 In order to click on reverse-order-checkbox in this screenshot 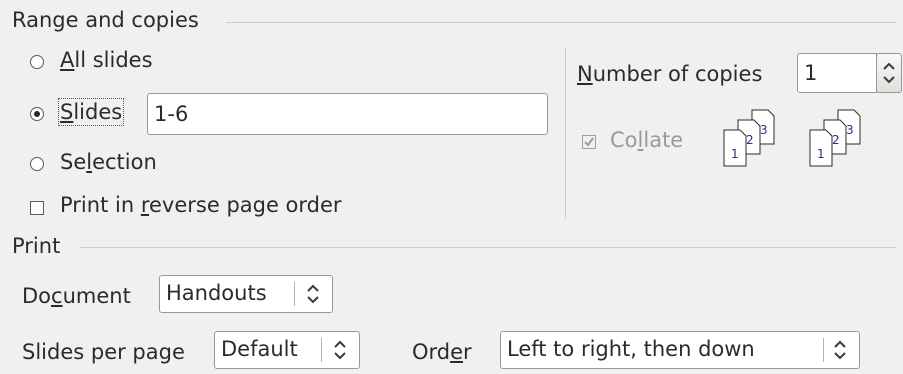, I will do `click(37, 208)`.